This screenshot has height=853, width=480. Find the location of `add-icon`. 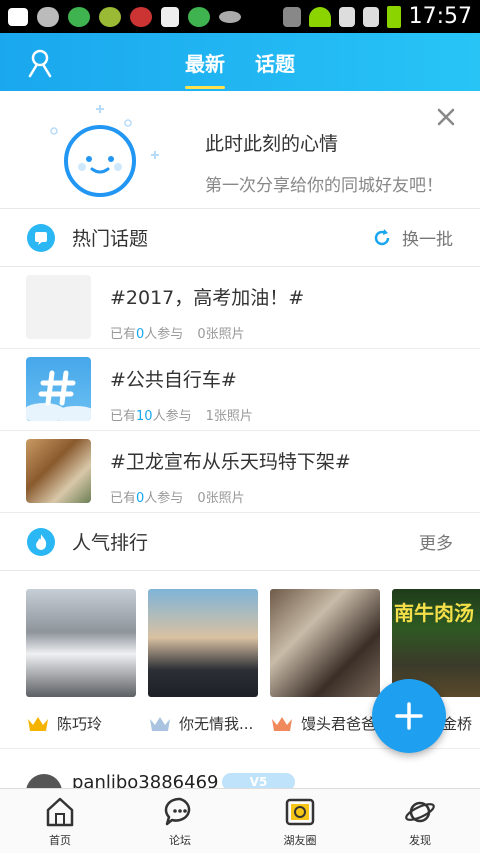

add-icon is located at coordinates (18, 16).